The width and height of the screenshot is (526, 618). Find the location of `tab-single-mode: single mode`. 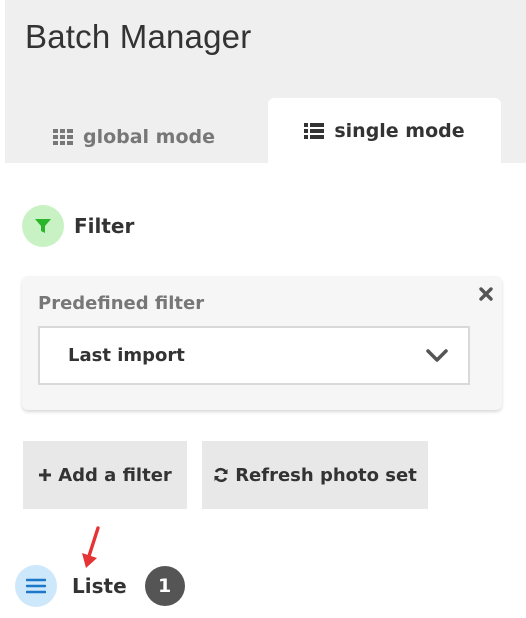

tab-single-mode: single mode is located at coordinates (384, 130).